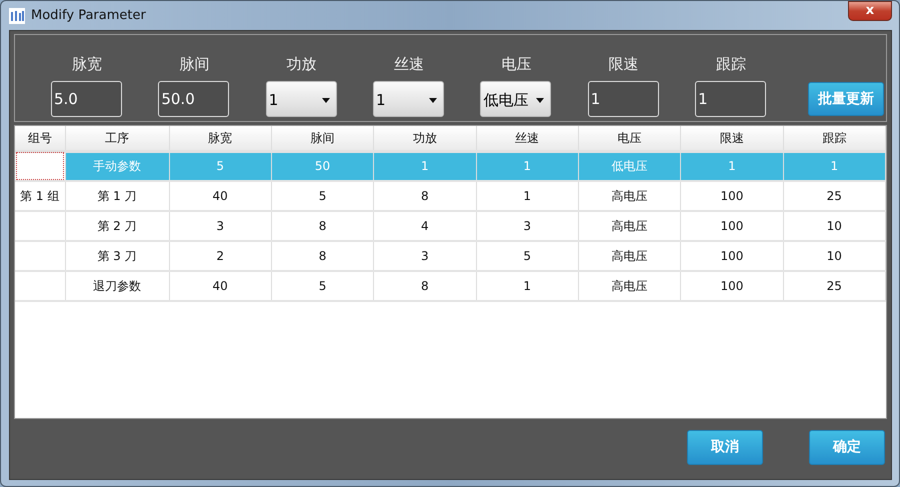  I want to click on table-cell: 4, so click(425, 226).